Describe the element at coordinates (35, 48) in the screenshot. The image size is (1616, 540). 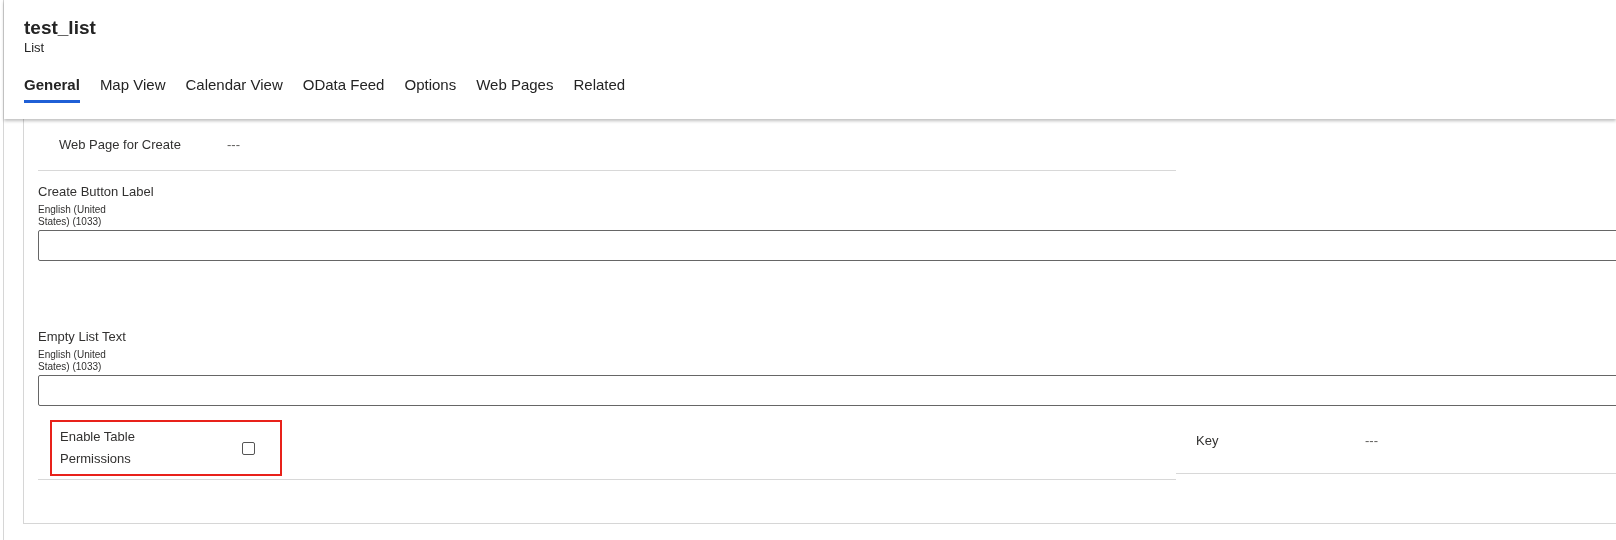
I see `record-type: List` at that location.